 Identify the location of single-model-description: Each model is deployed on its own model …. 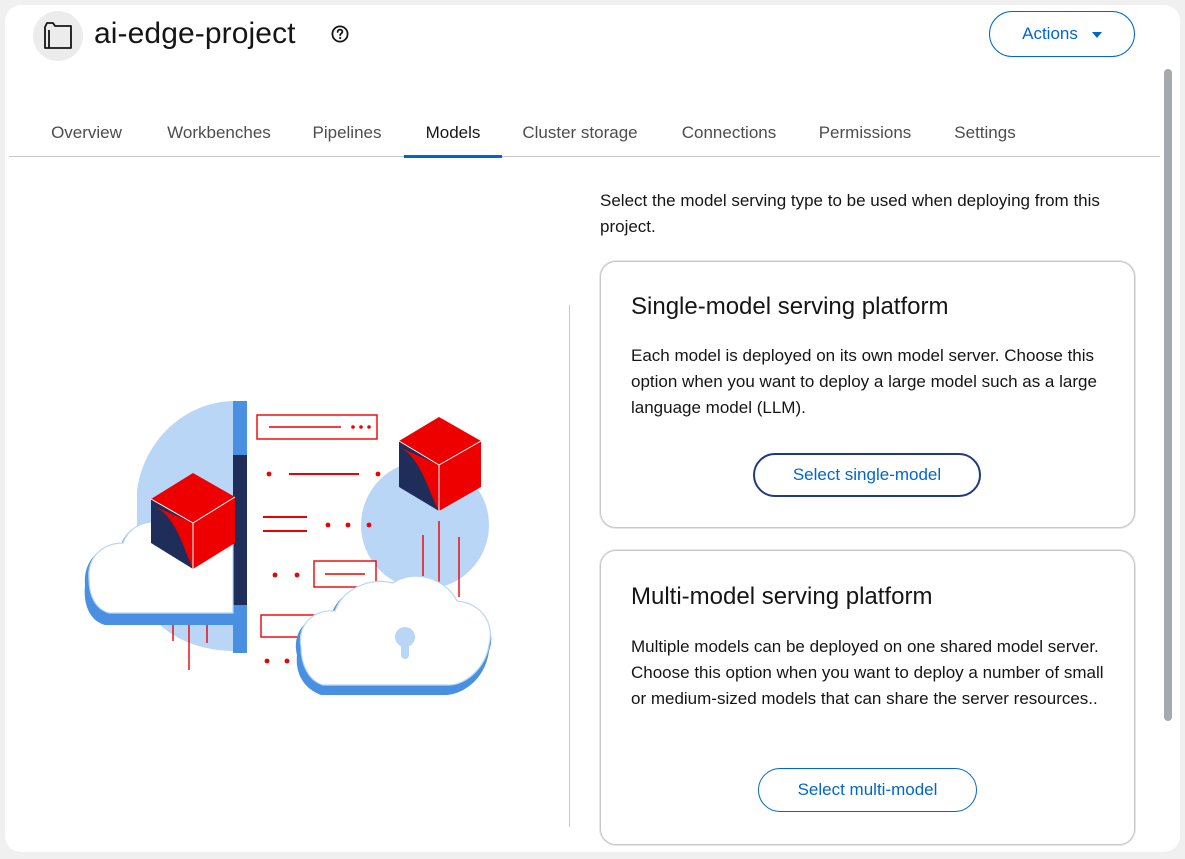
(864, 381).